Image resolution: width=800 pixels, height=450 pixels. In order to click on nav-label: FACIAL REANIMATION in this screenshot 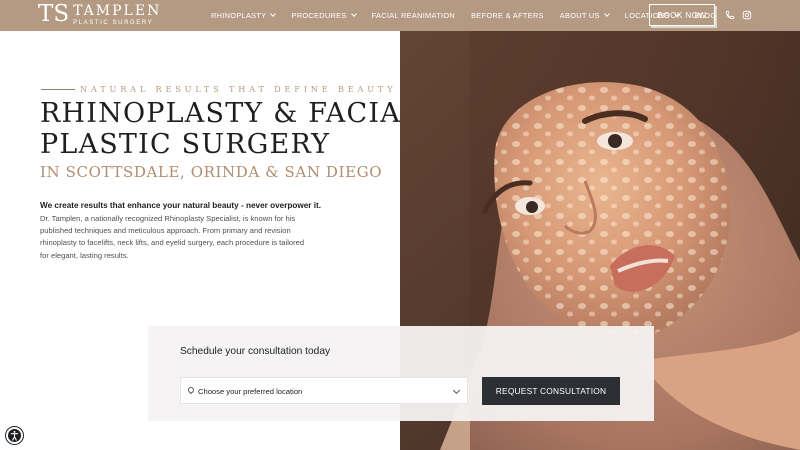, I will do `click(413, 15)`.